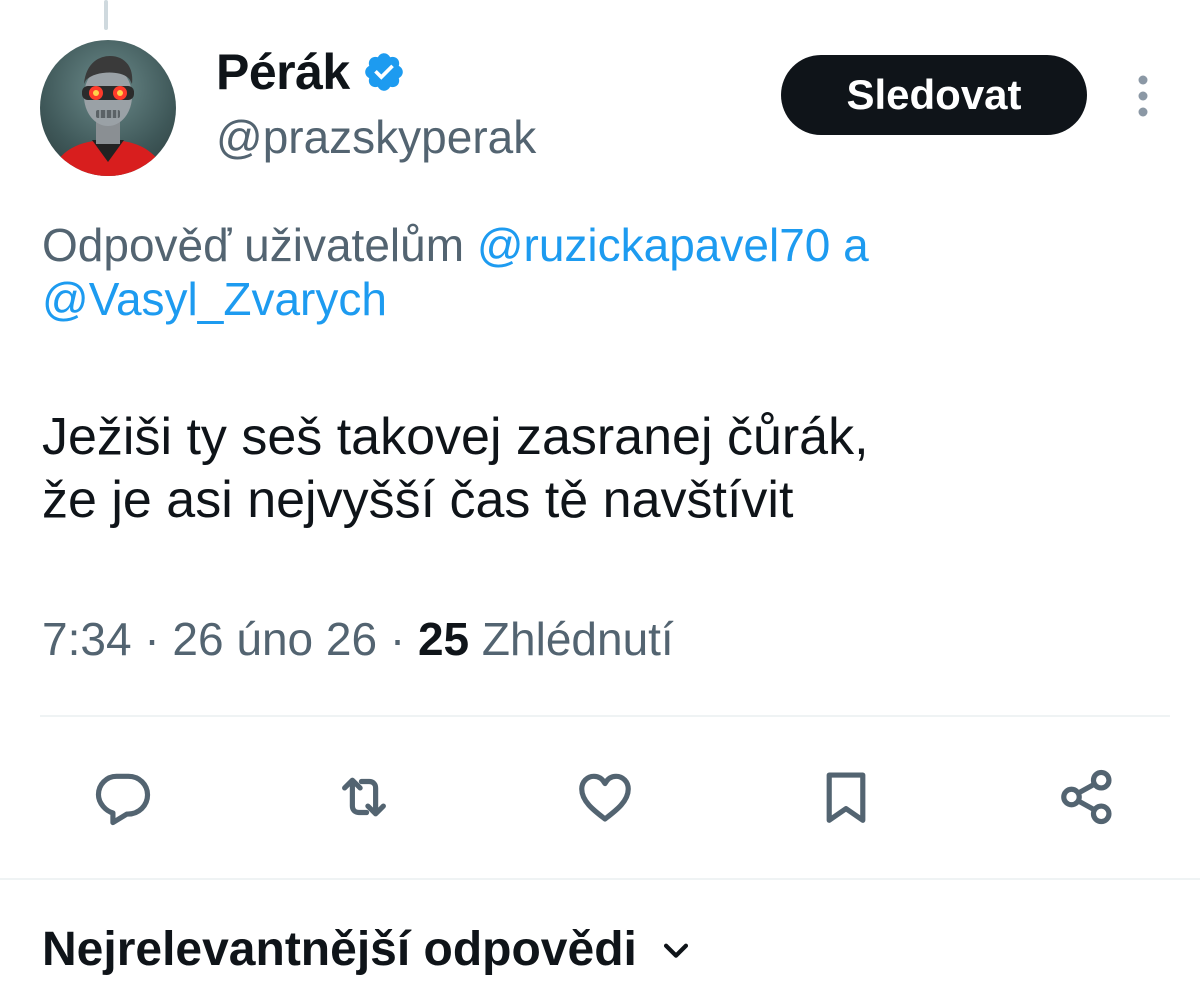 This screenshot has width=1200, height=998. I want to click on views-label: Zhlédnutí, so click(577, 639).